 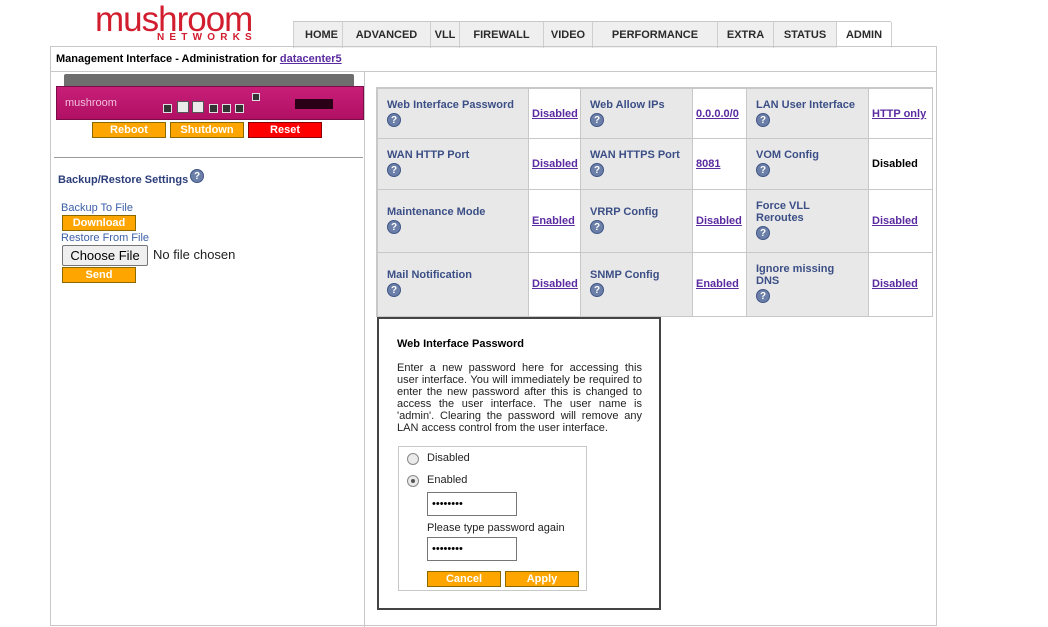 What do you see at coordinates (453, 284) in the screenshot?
I see `setting-label-cell: Mail Notification ?` at bounding box center [453, 284].